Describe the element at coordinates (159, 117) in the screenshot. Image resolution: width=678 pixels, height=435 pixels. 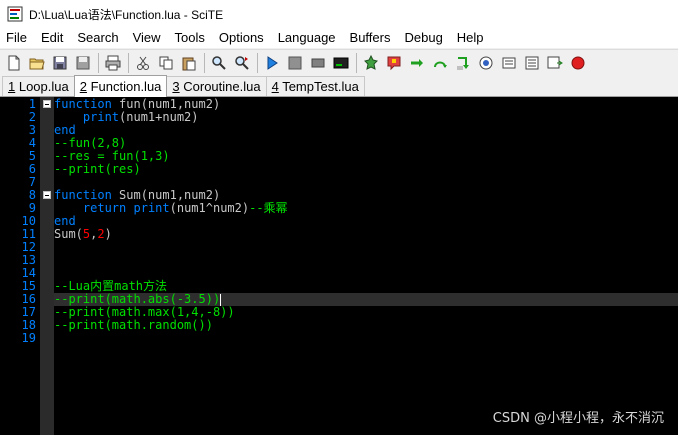
I see `code-token: (num1+num2)` at that location.